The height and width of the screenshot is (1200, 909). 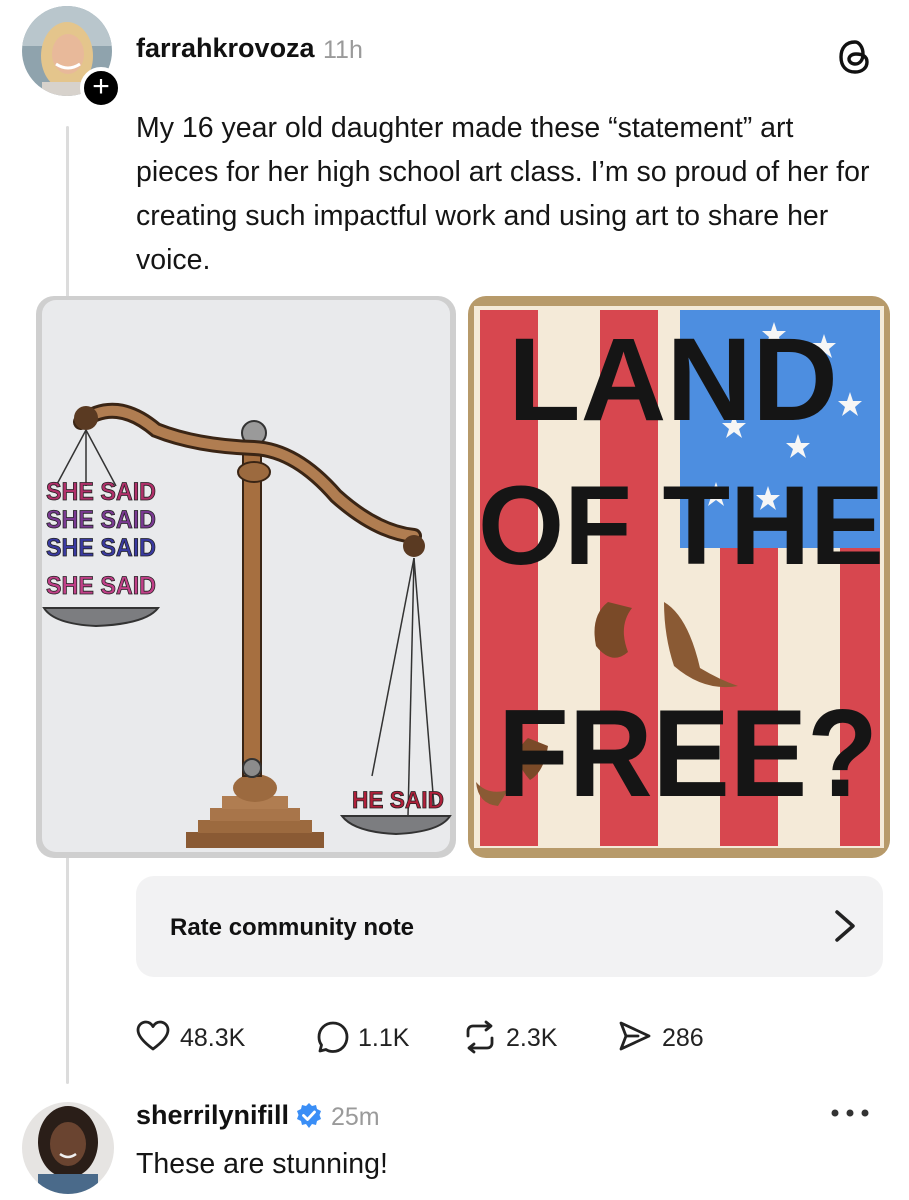 What do you see at coordinates (398, 800) in the screenshot?
I see `he-said-text: HE SAID` at bounding box center [398, 800].